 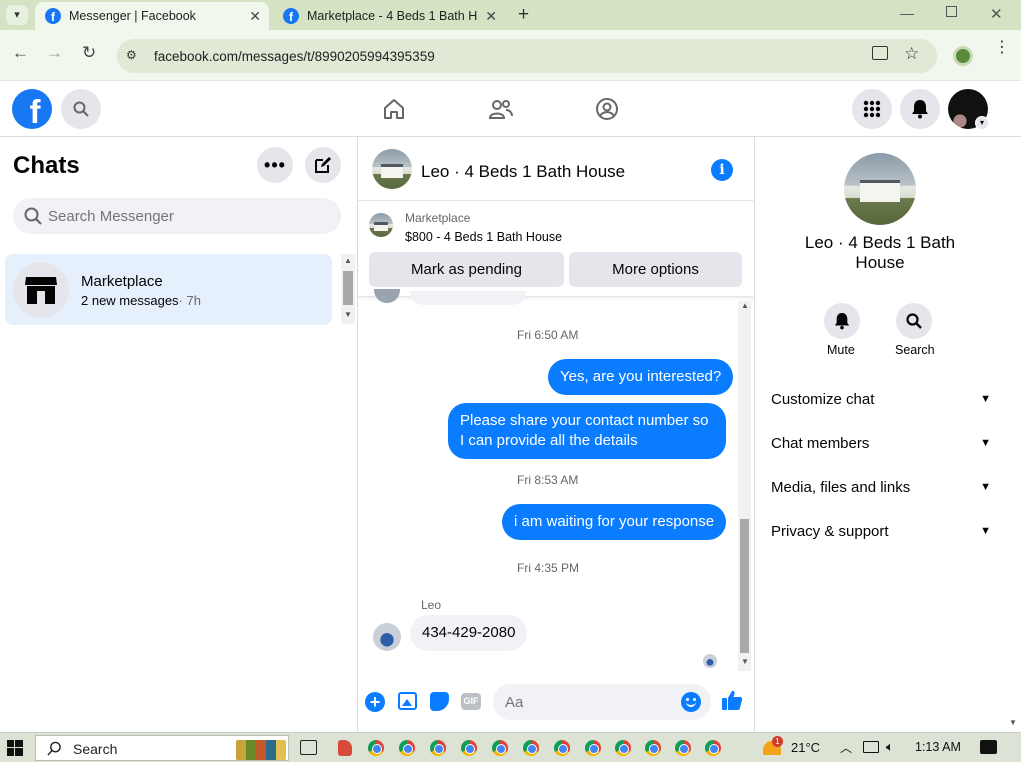 What do you see at coordinates (881, 531) in the screenshot?
I see `privacy-support-row: Privacy & support ▼` at bounding box center [881, 531].